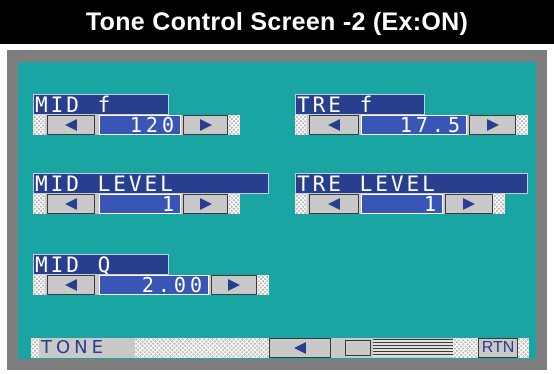 This screenshot has width=554, height=374. I want to click on mid-level-control: 1, so click(136, 204).